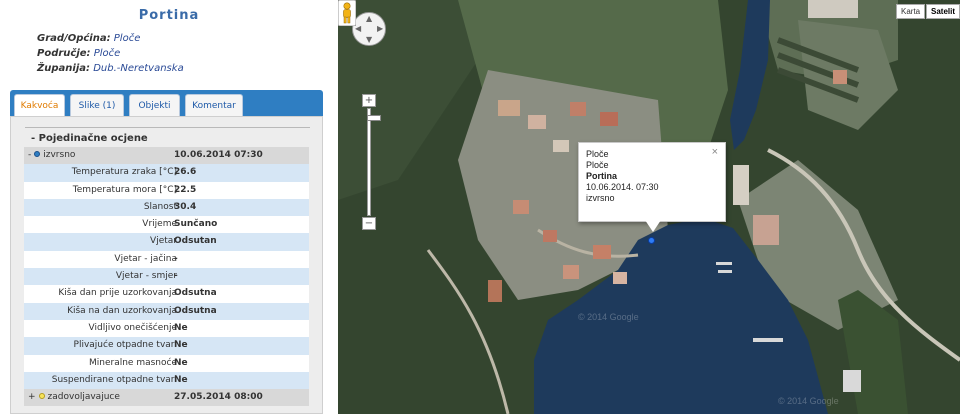  I want to click on zoom-slider, so click(374, 162).